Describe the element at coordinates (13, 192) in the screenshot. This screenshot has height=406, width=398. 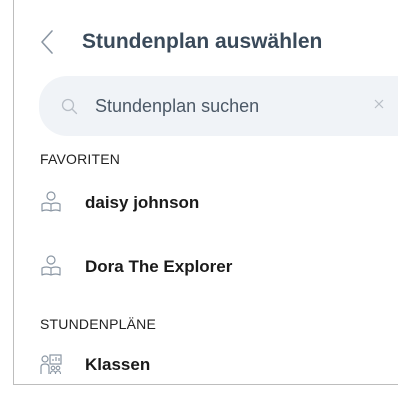
I see `frame-left-border` at that location.